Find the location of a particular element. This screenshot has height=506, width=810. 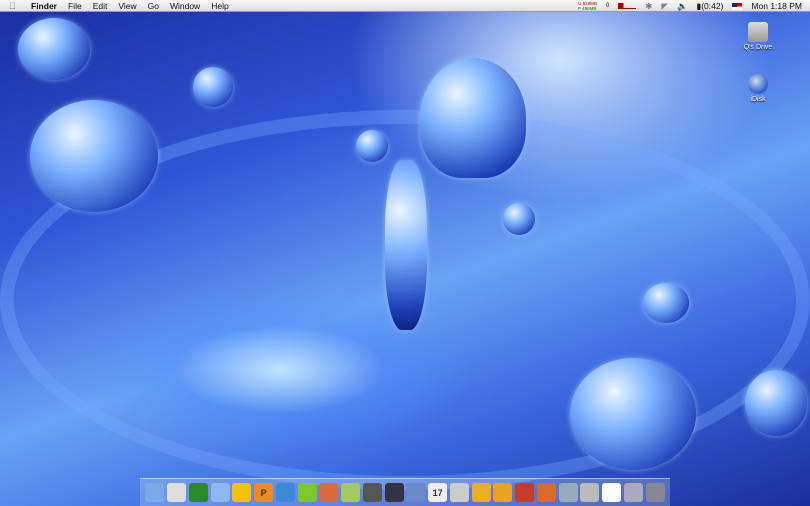

clock: Mon 1:18 PM is located at coordinates (776, 6).